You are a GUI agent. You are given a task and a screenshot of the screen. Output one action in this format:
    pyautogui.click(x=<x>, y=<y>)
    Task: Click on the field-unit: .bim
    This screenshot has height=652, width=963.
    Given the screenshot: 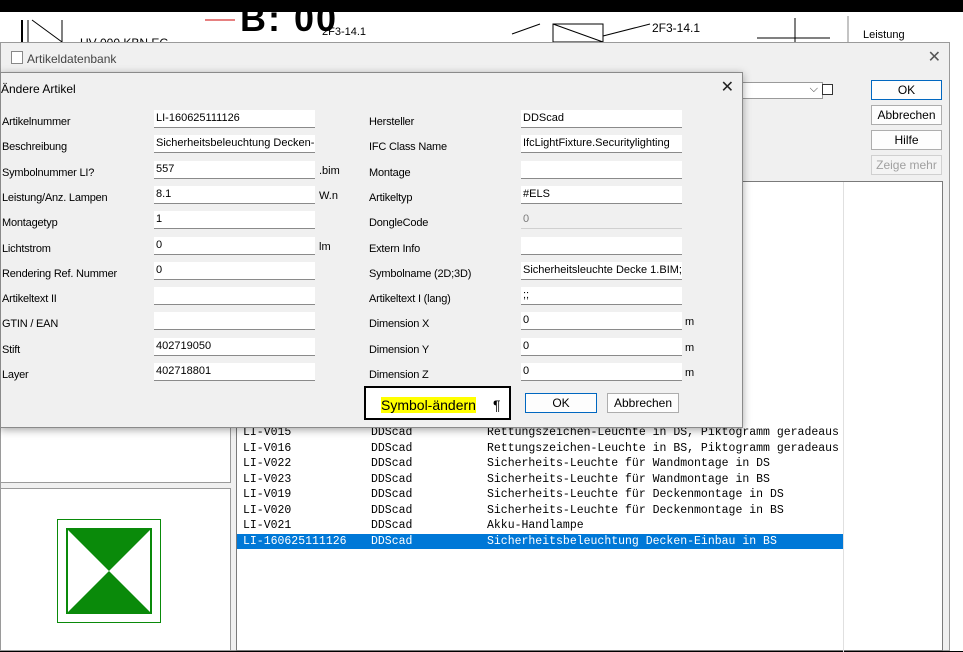 What is the action you would take?
    pyautogui.click(x=329, y=170)
    